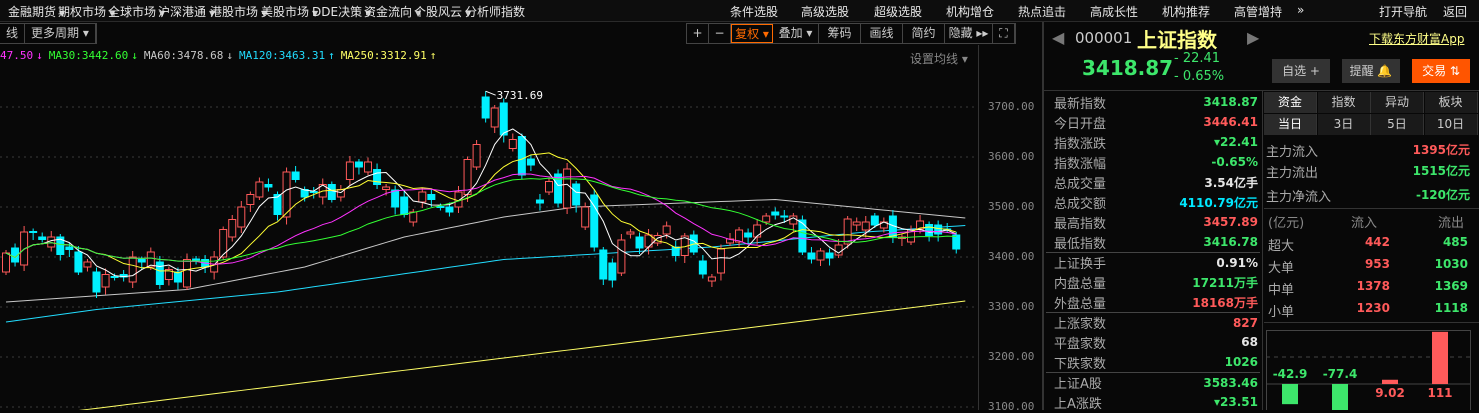 The width and height of the screenshot is (1479, 413). What do you see at coordinates (134, 55) in the screenshot?
I see `arrow-down-icon: ↓` at bounding box center [134, 55].